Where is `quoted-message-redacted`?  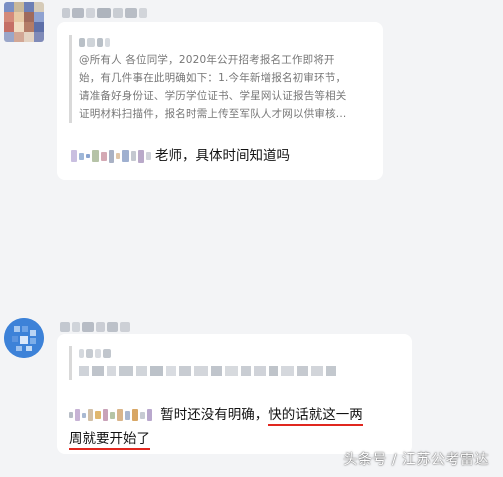 quoted-message-redacted is located at coordinates (234, 363).